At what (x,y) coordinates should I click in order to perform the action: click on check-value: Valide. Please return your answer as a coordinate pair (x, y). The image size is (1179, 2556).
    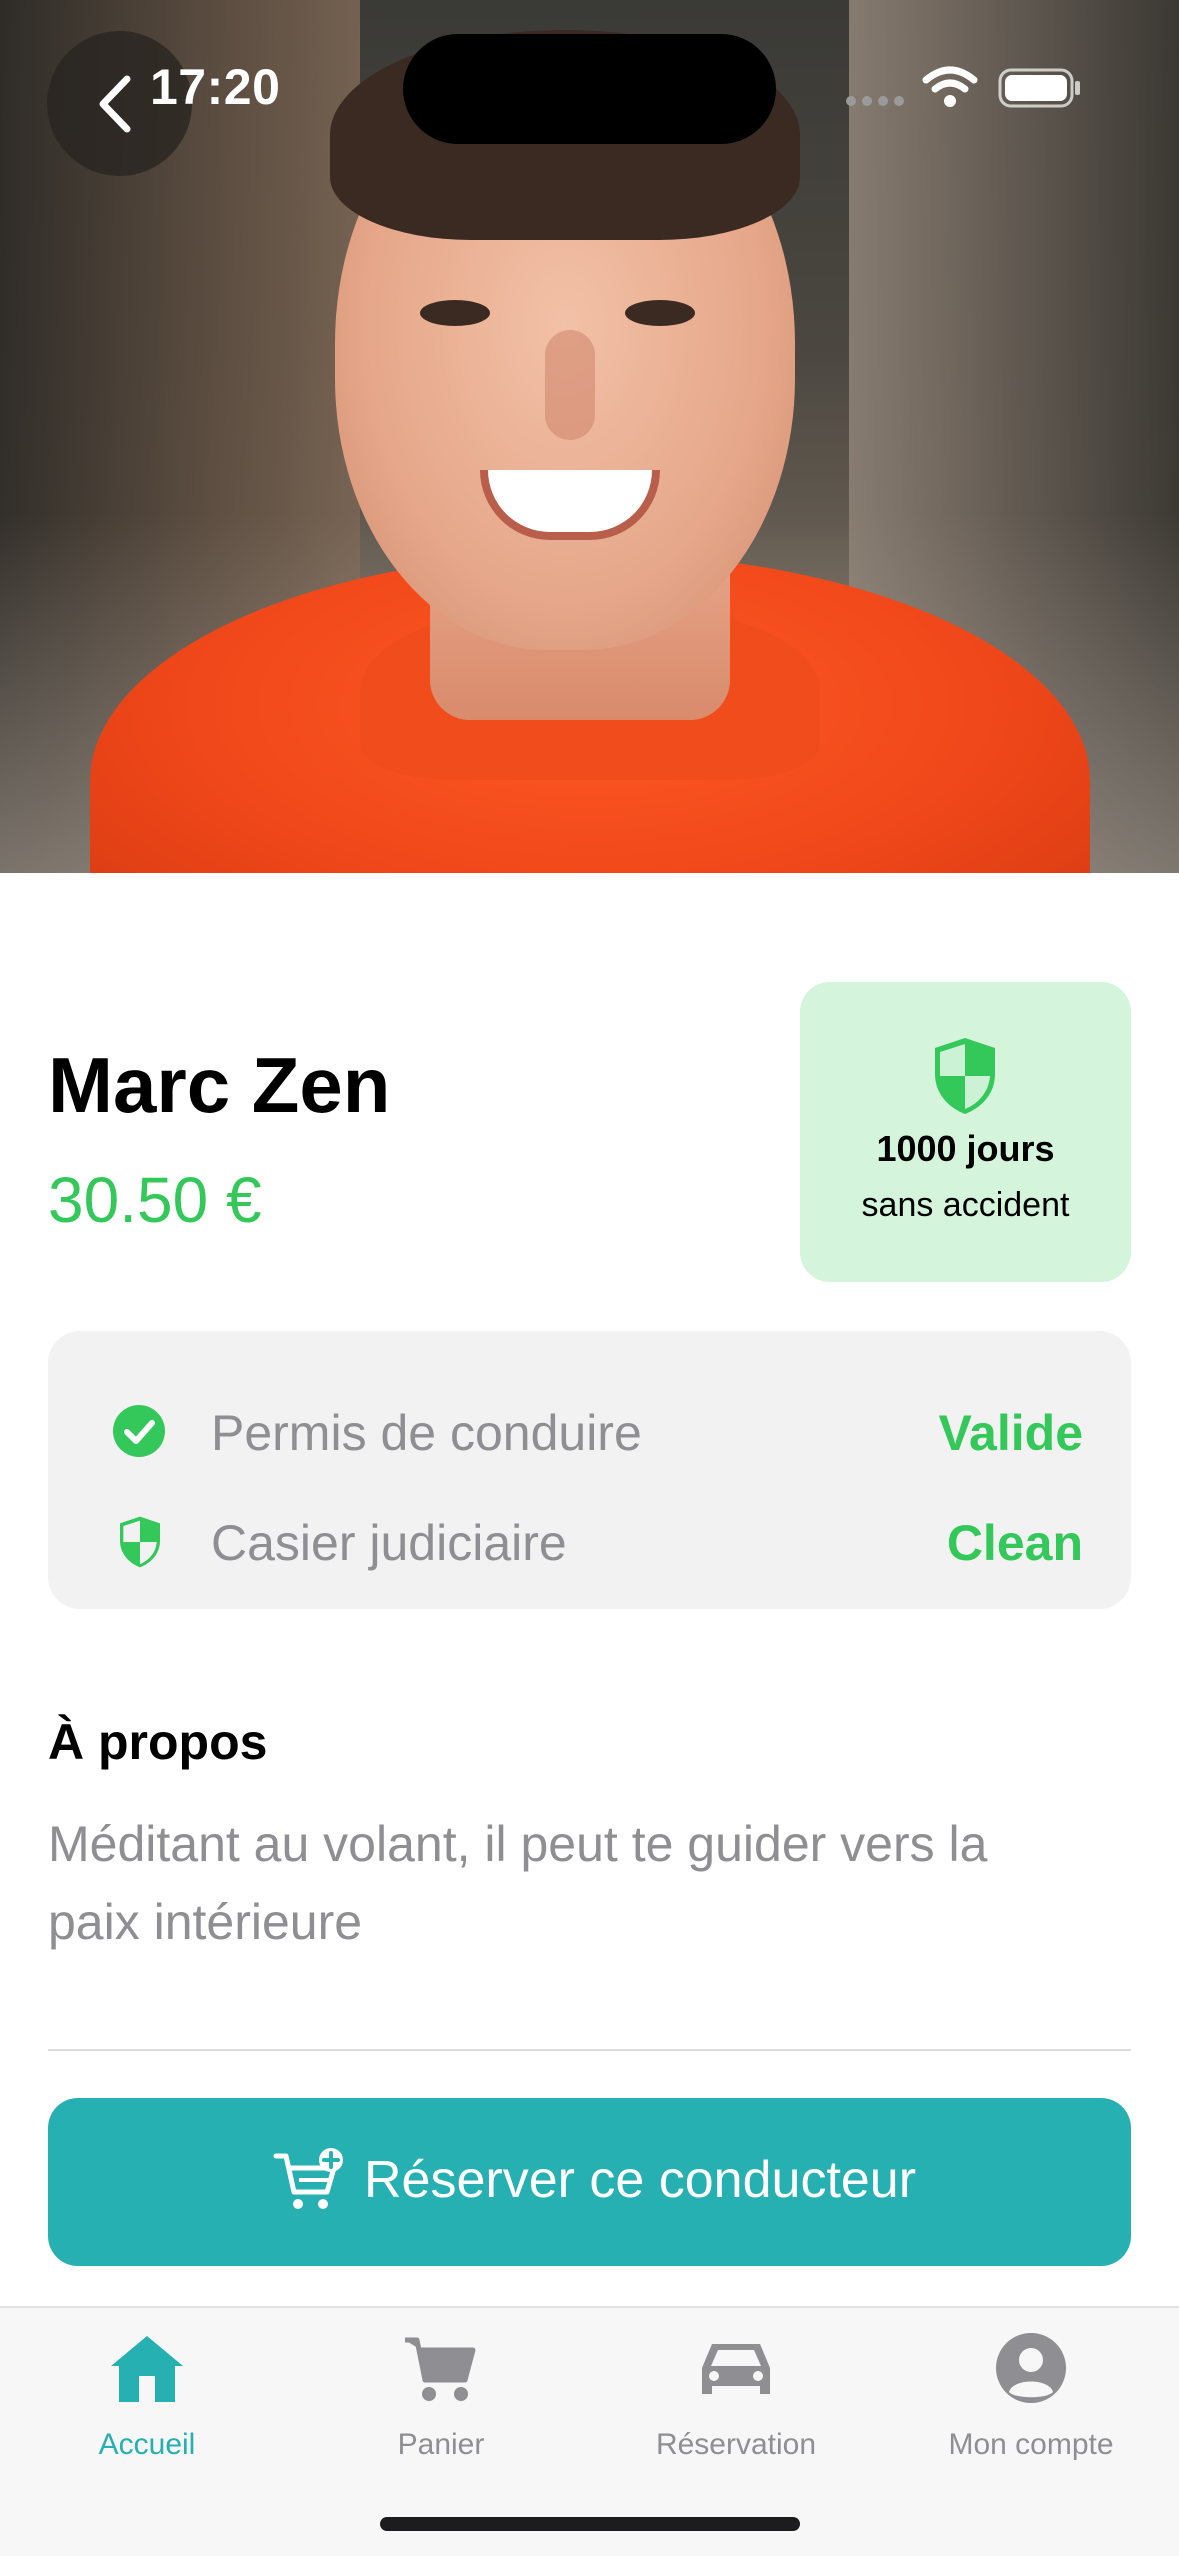
    Looking at the image, I should click on (1010, 1433).